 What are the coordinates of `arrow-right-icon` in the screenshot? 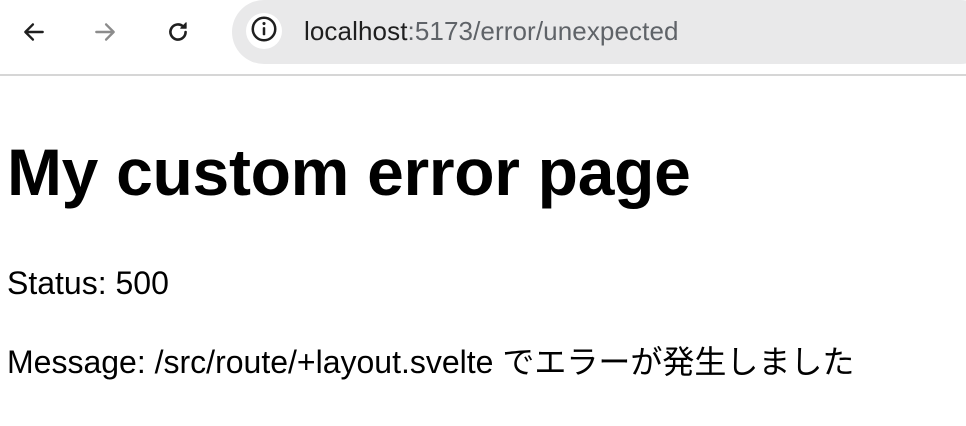 It's located at (105, 32).